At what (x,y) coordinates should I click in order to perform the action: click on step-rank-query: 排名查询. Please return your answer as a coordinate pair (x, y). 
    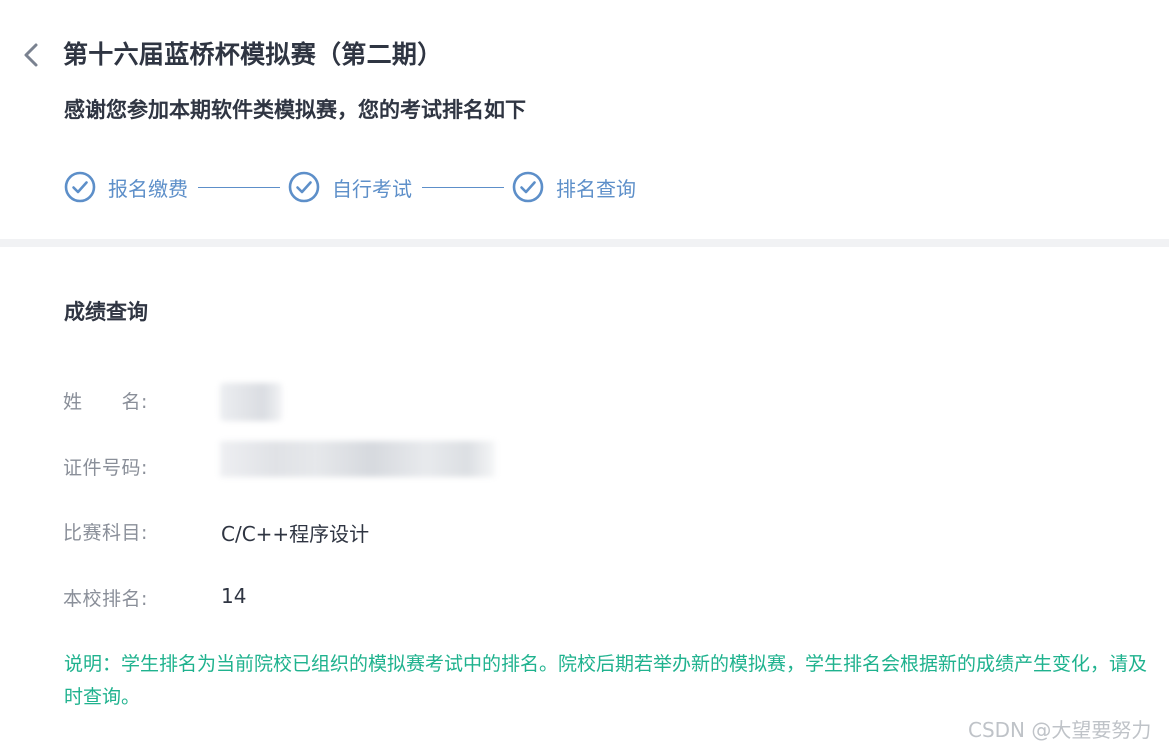
    Looking at the image, I should click on (574, 187).